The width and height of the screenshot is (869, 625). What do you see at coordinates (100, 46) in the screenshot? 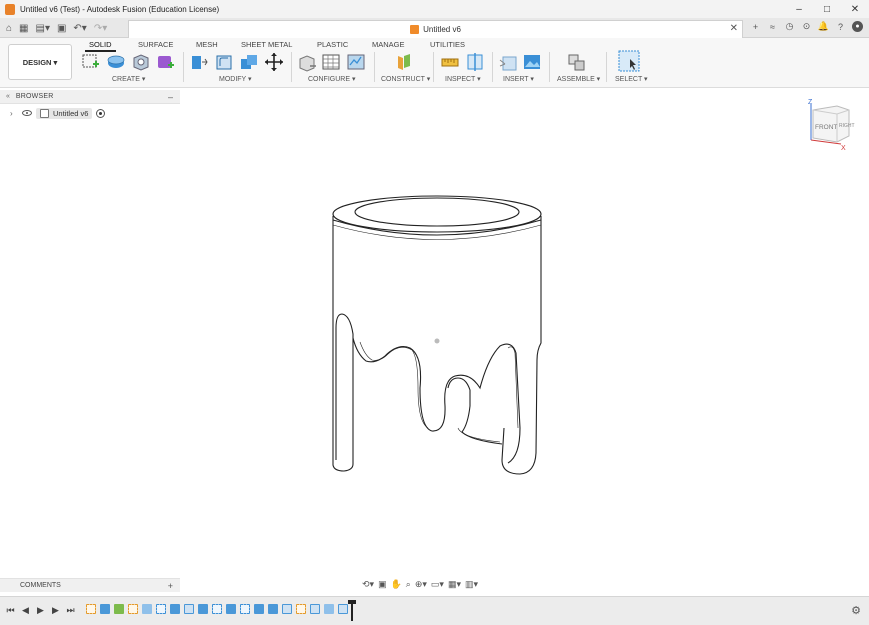
I see `tab-solid: SOLID` at bounding box center [100, 46].